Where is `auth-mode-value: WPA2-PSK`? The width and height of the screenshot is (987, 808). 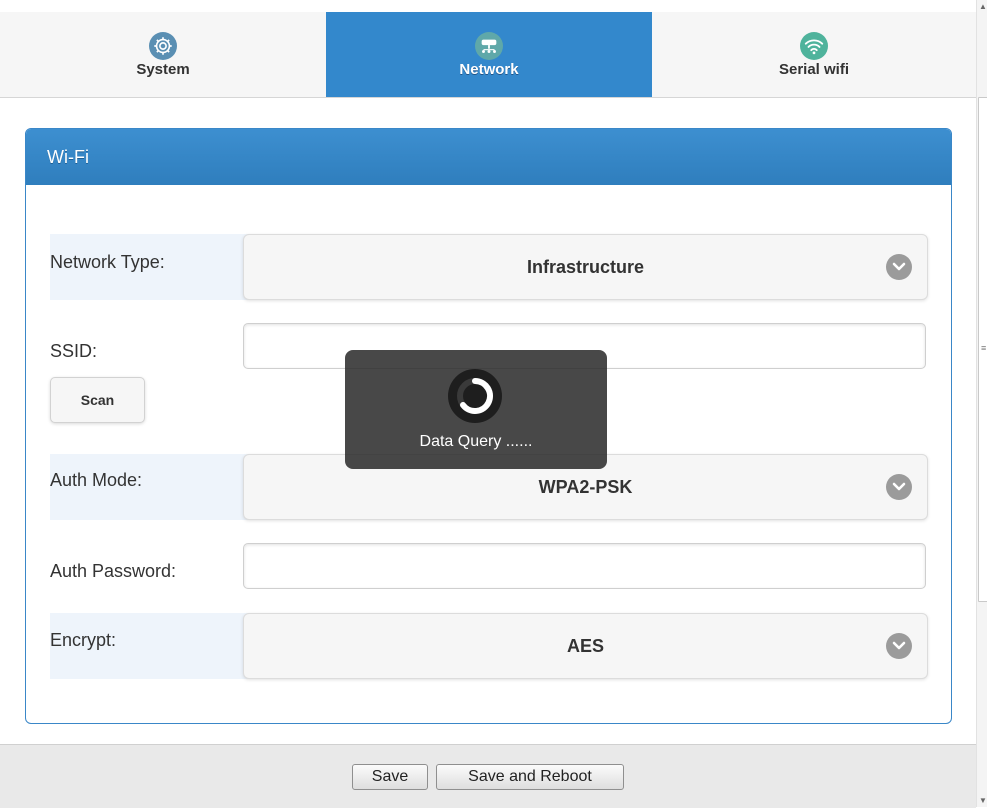
auth-mode-value: WPA2-PSK is located at coordinates (585, 486).